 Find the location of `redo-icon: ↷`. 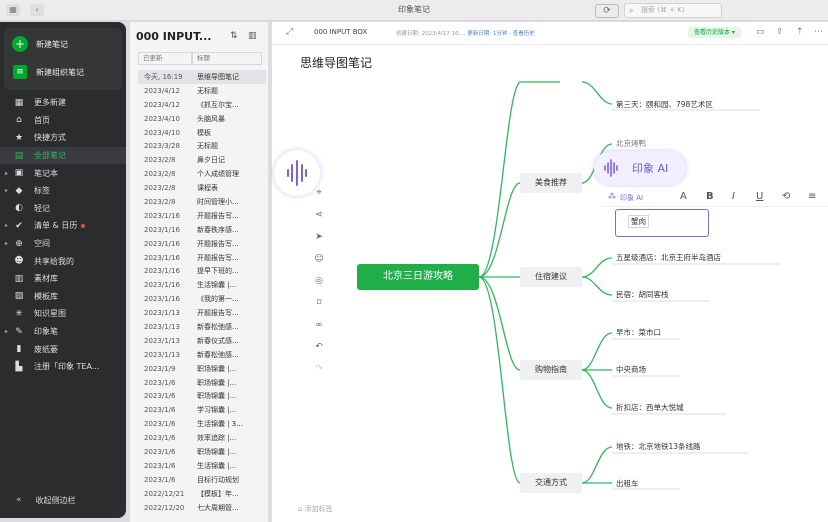

redo-icon: ↷ is located at coordinates (319, 375).